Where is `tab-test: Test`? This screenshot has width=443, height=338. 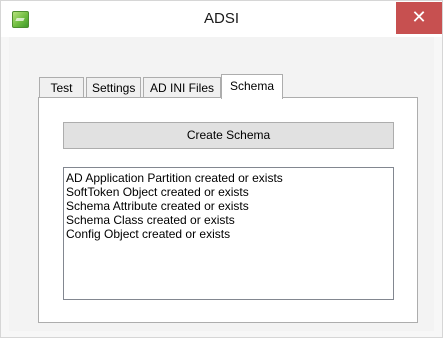
tab-test: Test is located at coordinates (61, 87).